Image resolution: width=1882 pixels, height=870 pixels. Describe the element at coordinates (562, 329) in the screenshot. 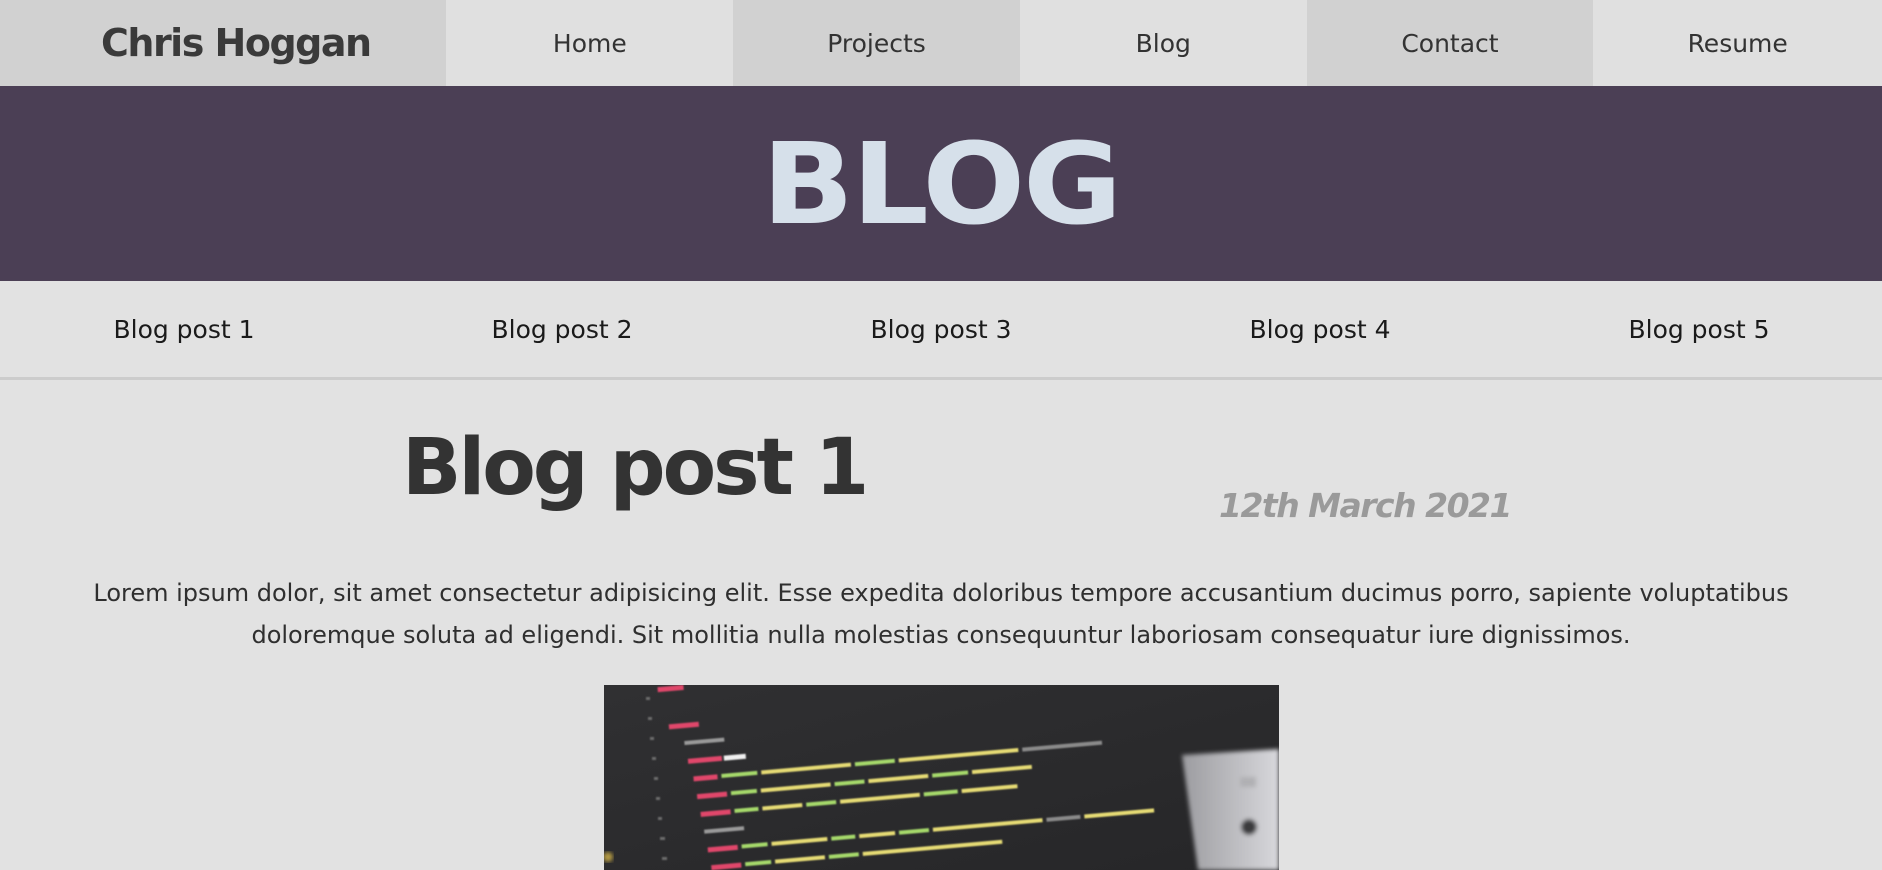

I see `tab-blog-post-2: Blog post 2` at that location.